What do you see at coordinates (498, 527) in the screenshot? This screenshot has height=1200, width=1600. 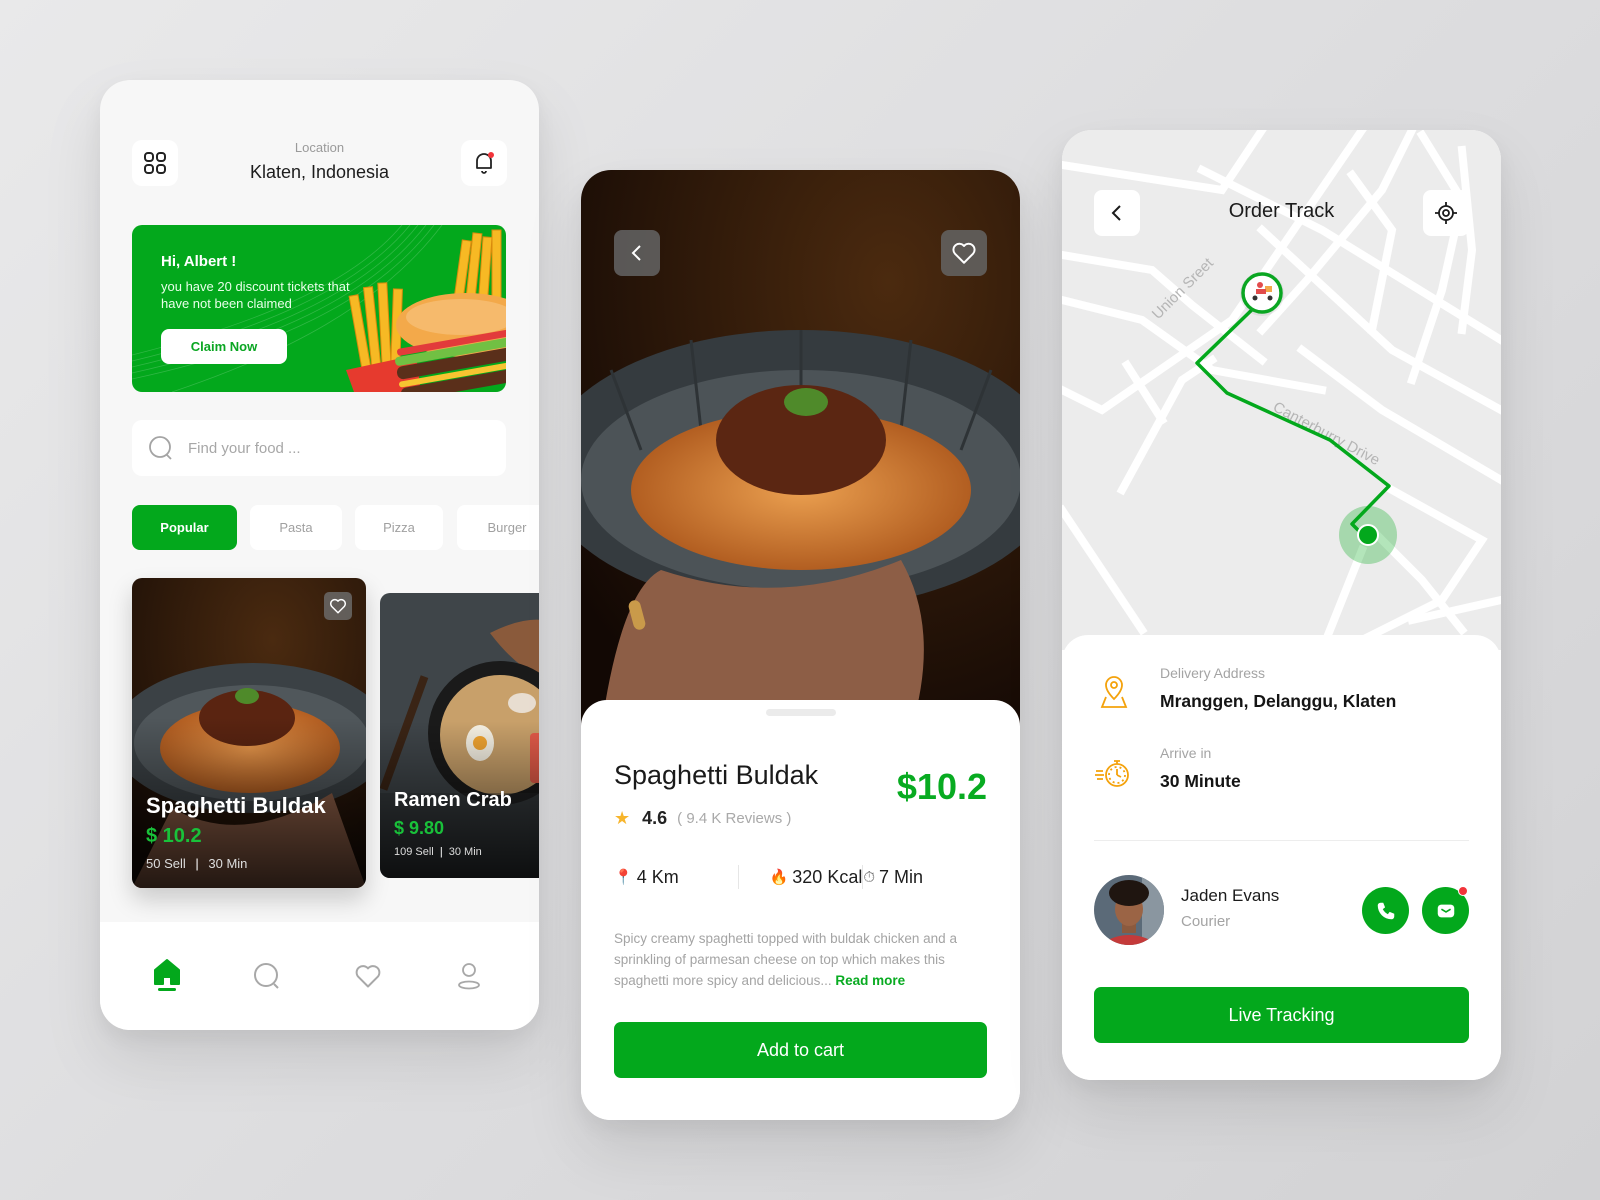 I see `chip-burger: Burger` at bounding box center [498, 527].